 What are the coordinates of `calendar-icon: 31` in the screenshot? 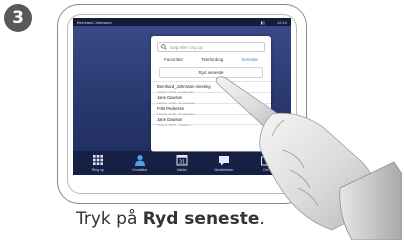 It's located at (182, 160).